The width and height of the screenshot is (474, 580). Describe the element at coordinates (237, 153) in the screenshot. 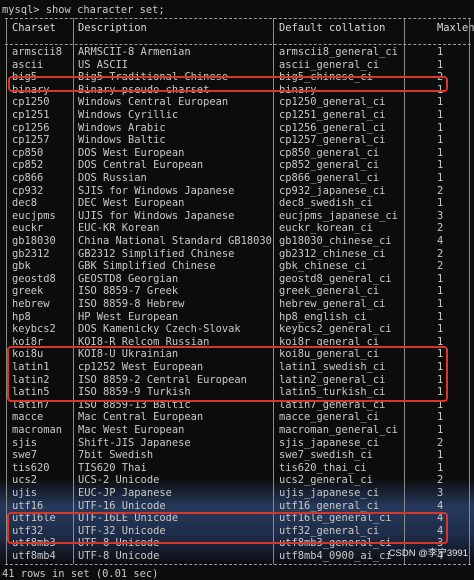

I see `table-row: cp850 DOS West European cp850_general_ci 1` at that location.